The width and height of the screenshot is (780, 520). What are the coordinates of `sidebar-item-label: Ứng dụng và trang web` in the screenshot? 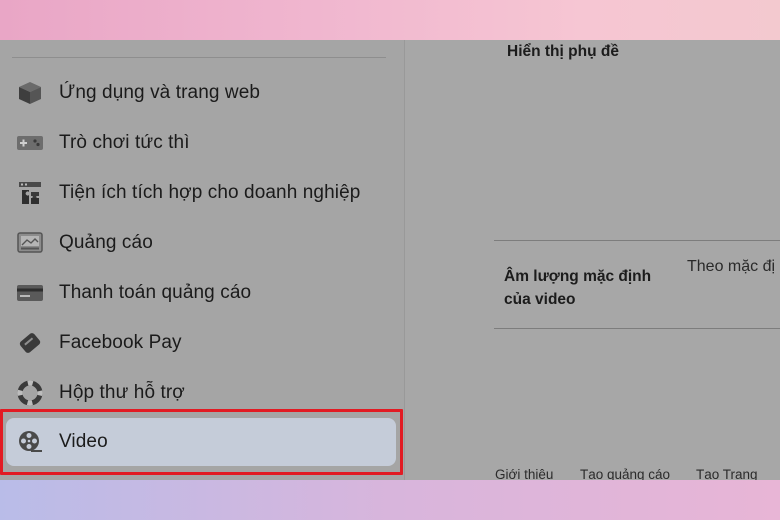 It's located at (160, 92).